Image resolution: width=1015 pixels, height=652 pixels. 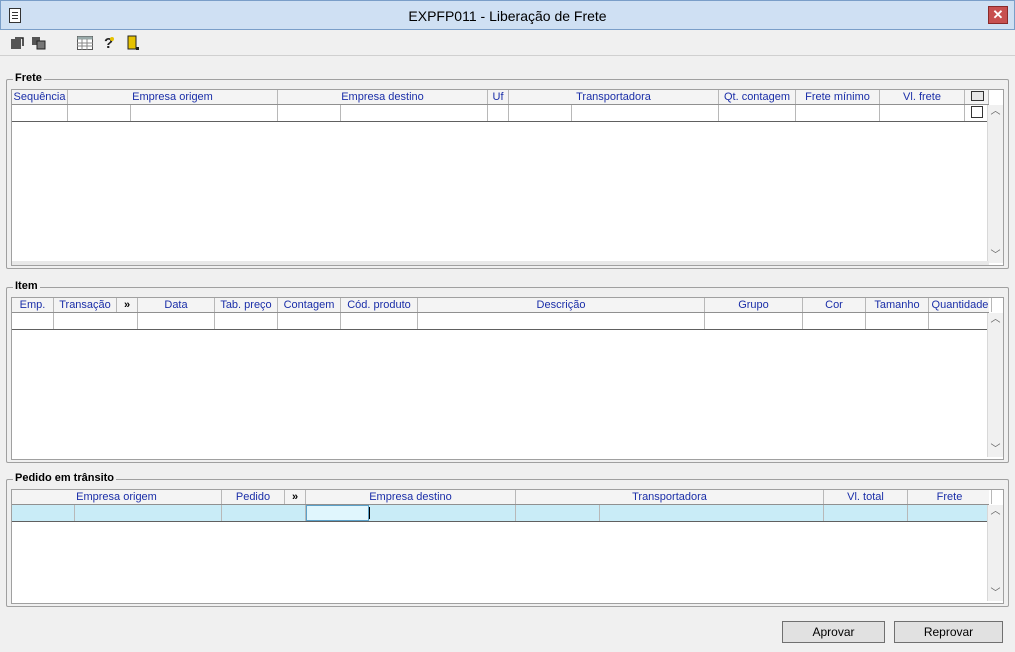 What do you see at coordinates (995, 553) in the screenshot?
I see `pedido-vscroll: ︿ ﹀` at bounding box center [995, 553].